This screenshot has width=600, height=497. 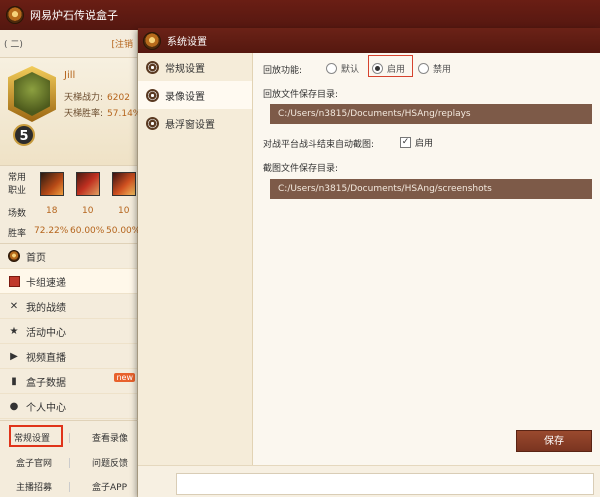 What do you see at coordinates (68, 281) in the screenshot?
I see `nav-item-deck-express: 卡组速递` at bounding box center [68, 281].